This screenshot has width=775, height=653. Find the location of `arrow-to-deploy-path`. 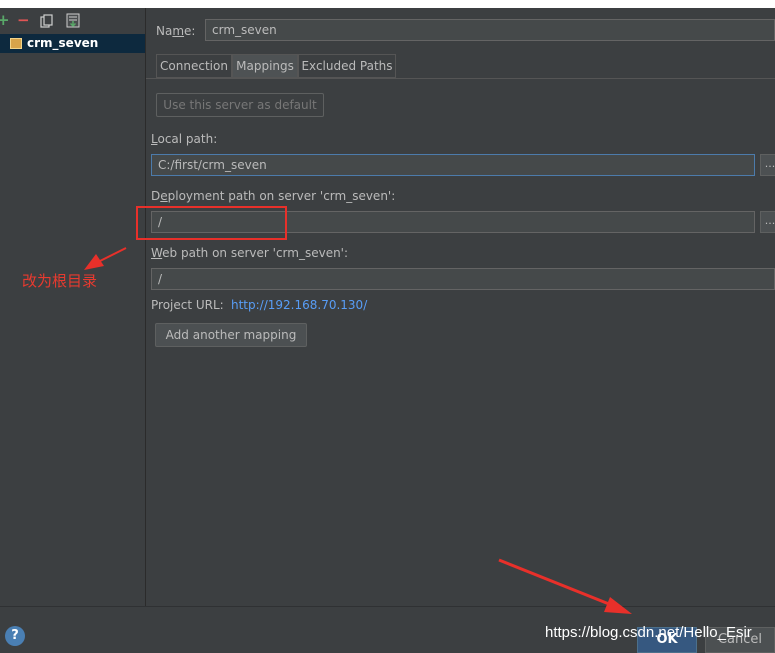

arrow-to-deploy-path is located at coordinates (105, 258).